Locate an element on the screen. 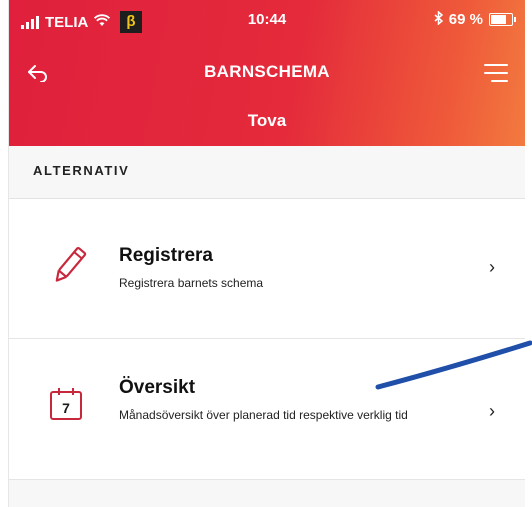  status-right: 69 % is located at coordinates (475, 19).